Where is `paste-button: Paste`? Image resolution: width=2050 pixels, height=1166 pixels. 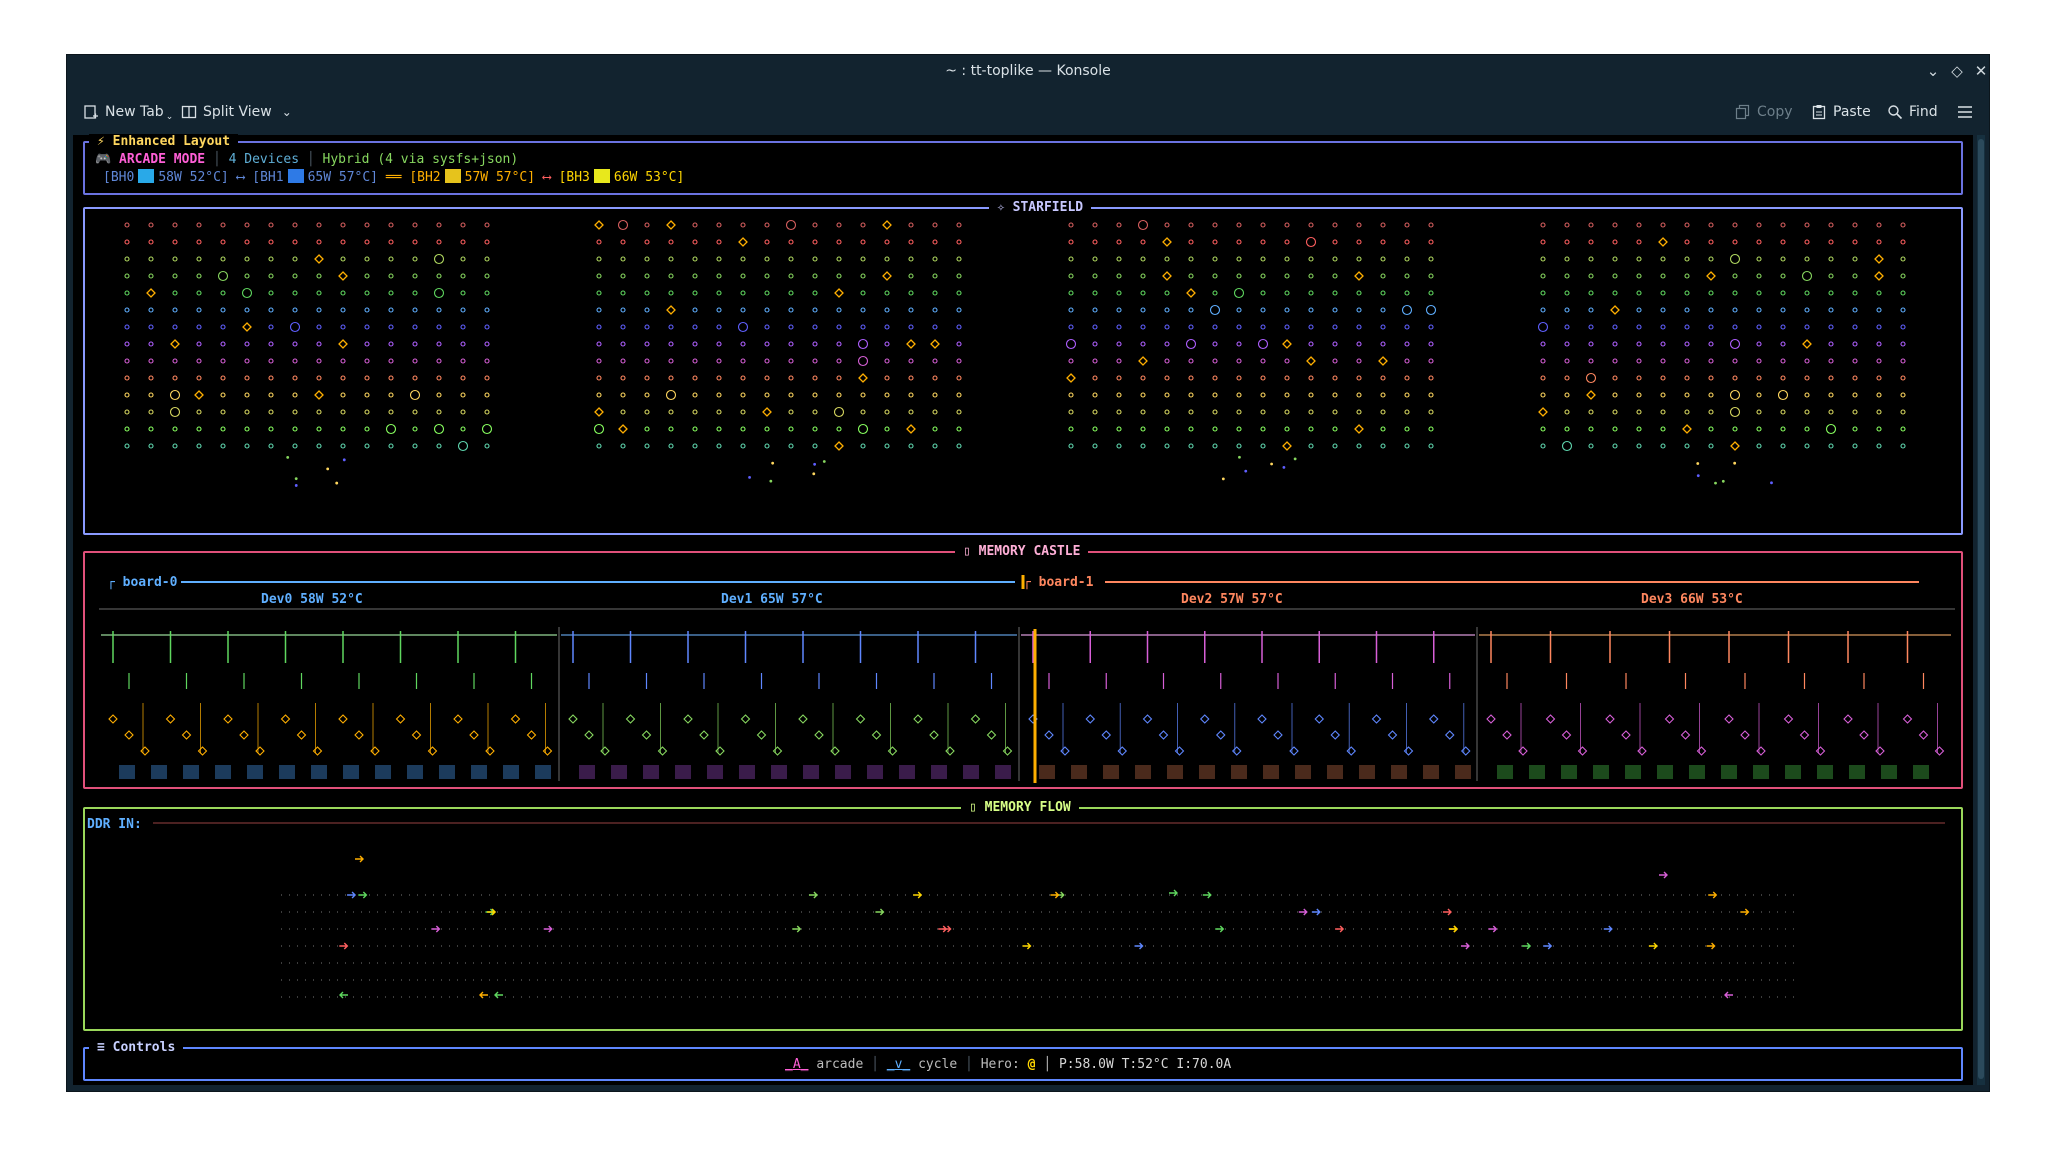 paste-button: Paste is located at coordinates (1841, 112).